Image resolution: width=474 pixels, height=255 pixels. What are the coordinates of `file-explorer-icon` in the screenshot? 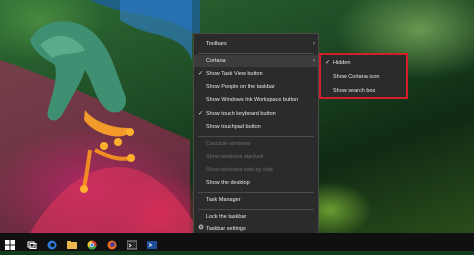 It's located at (72, 243).